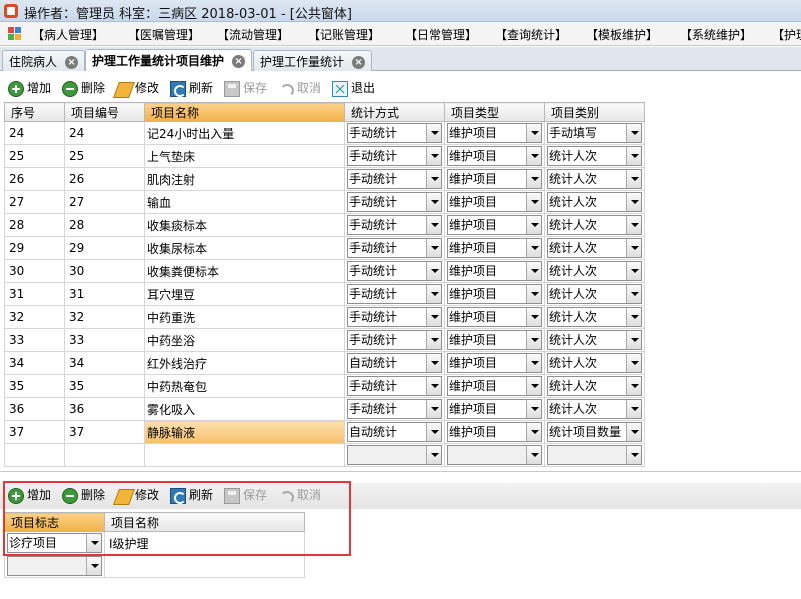 The width and height of the screenshot is (801, 599). What do you see at coordinates (154, 543) in the screenshot?
I see `detail-row: 诊疗项目 Ⅰ级护理` at bounding box center [154, 543].